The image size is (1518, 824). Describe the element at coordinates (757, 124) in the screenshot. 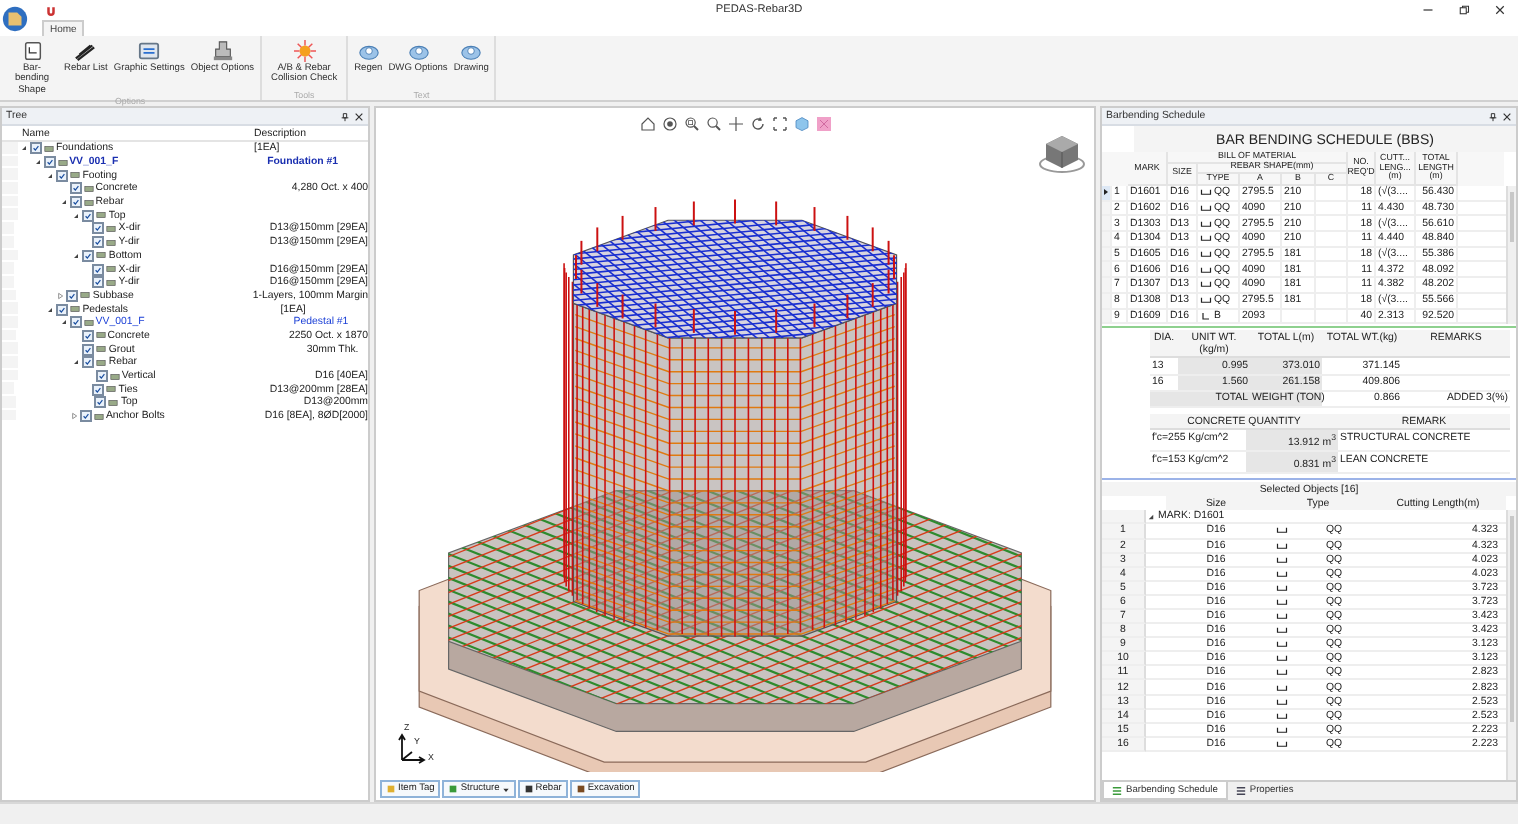

I see `rotate-icon` at that location.